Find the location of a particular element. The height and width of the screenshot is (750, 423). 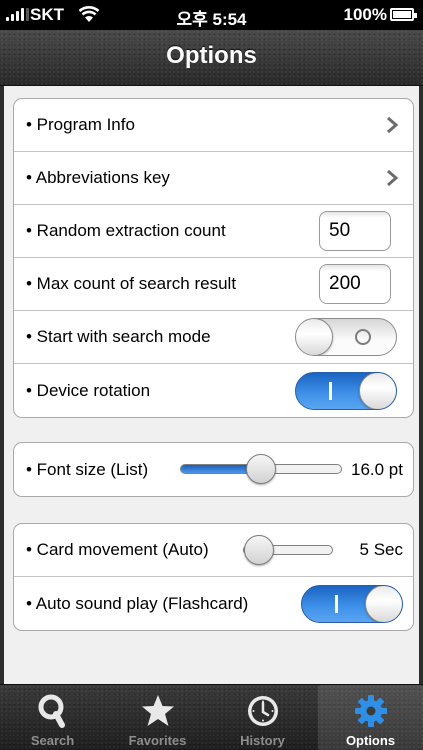

random-extraction-count-label: • Random extraction count is located at coordinates (126, 230).